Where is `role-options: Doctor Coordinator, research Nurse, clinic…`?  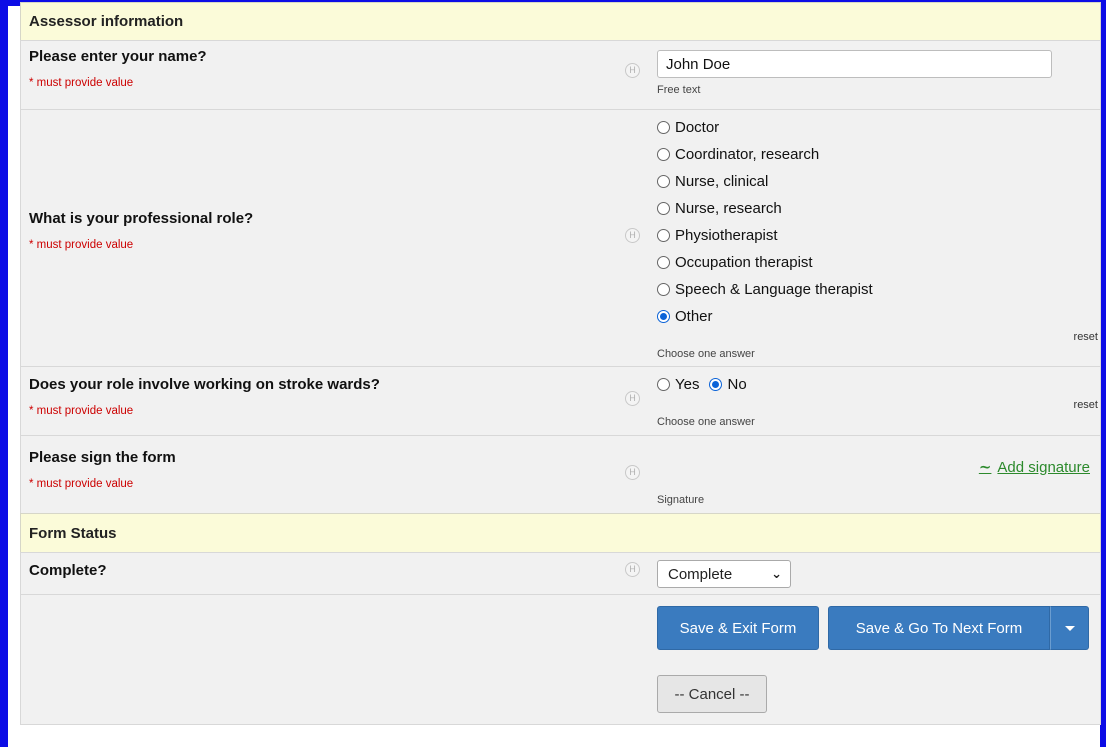
role-options: Doctor Coordinator, research Nurse, clinic… is located at coordinates (765, 222).